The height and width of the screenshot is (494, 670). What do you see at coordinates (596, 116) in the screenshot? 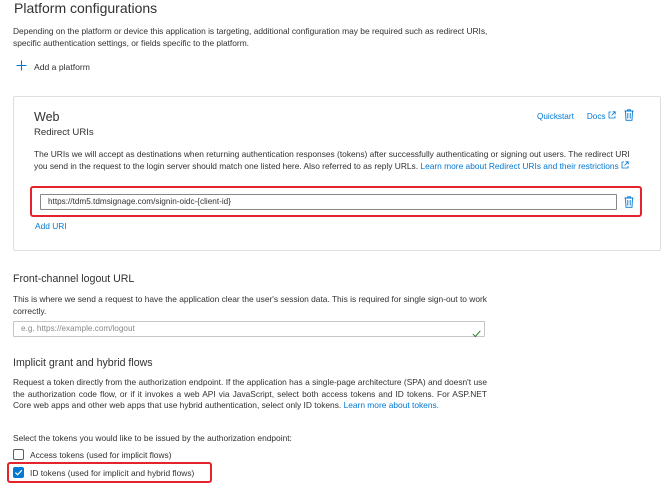
I see `docs-label: Docs` at bounding box center [596, 116].